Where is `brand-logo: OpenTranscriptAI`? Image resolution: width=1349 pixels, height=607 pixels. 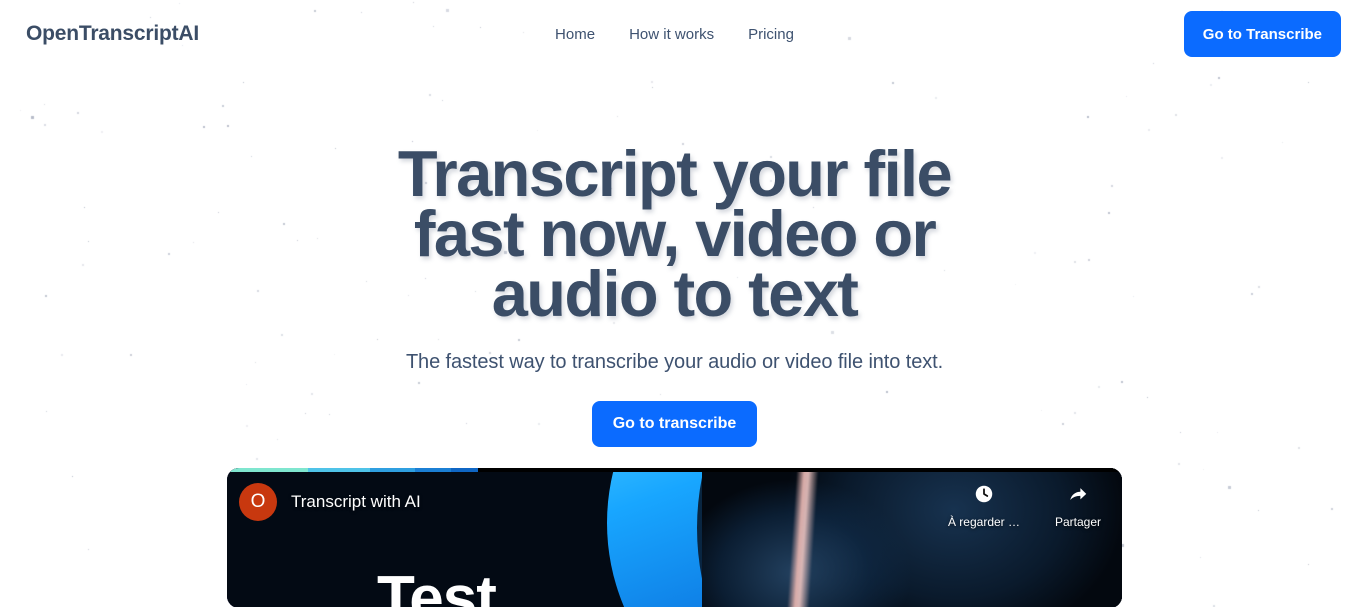
brand-logo: OpenTranscriptAI is located at coordinates (112, 34).